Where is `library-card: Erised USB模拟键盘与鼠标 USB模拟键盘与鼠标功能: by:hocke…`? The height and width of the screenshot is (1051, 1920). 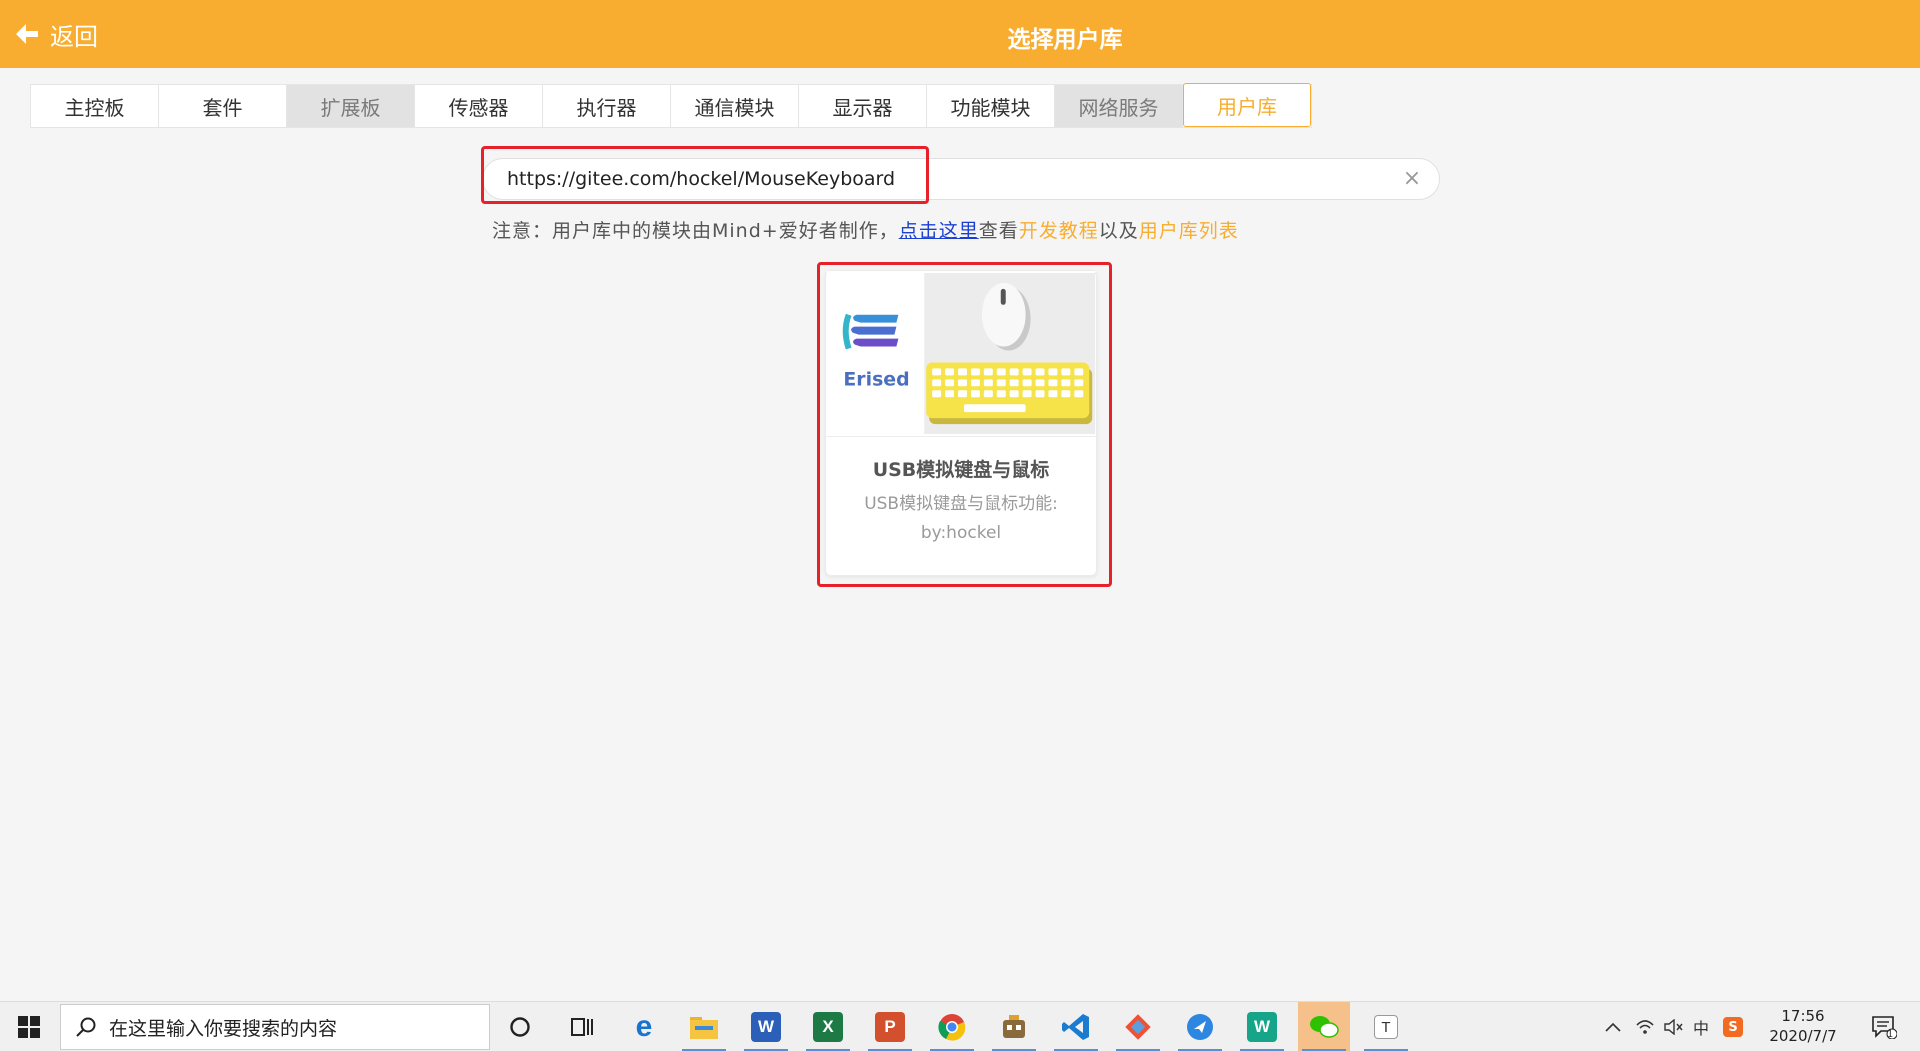
library-card: Erised USB模拟键盘与鼠标 USB模拟键盘与鼠标功能: by:hocke… is located at coordinates (961, 423).